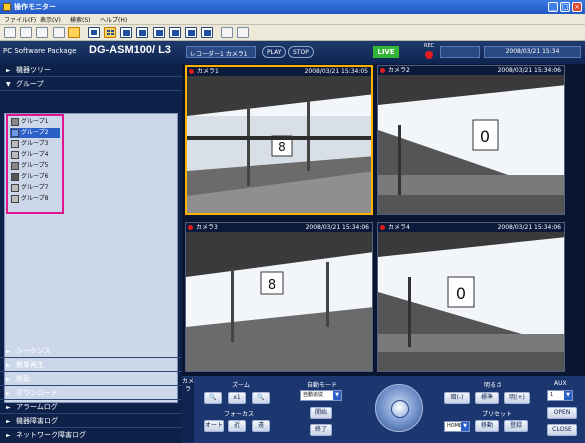 This screenshot has width=585, height=443. I want to click on layout-16-icon, so click(207, 32).